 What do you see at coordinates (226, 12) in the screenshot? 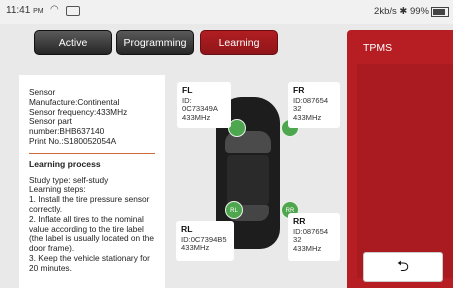
I see `status-bar: 11:41 PM ◠ 2kb/s ✱ 99%` at bounding box center [226, 12].